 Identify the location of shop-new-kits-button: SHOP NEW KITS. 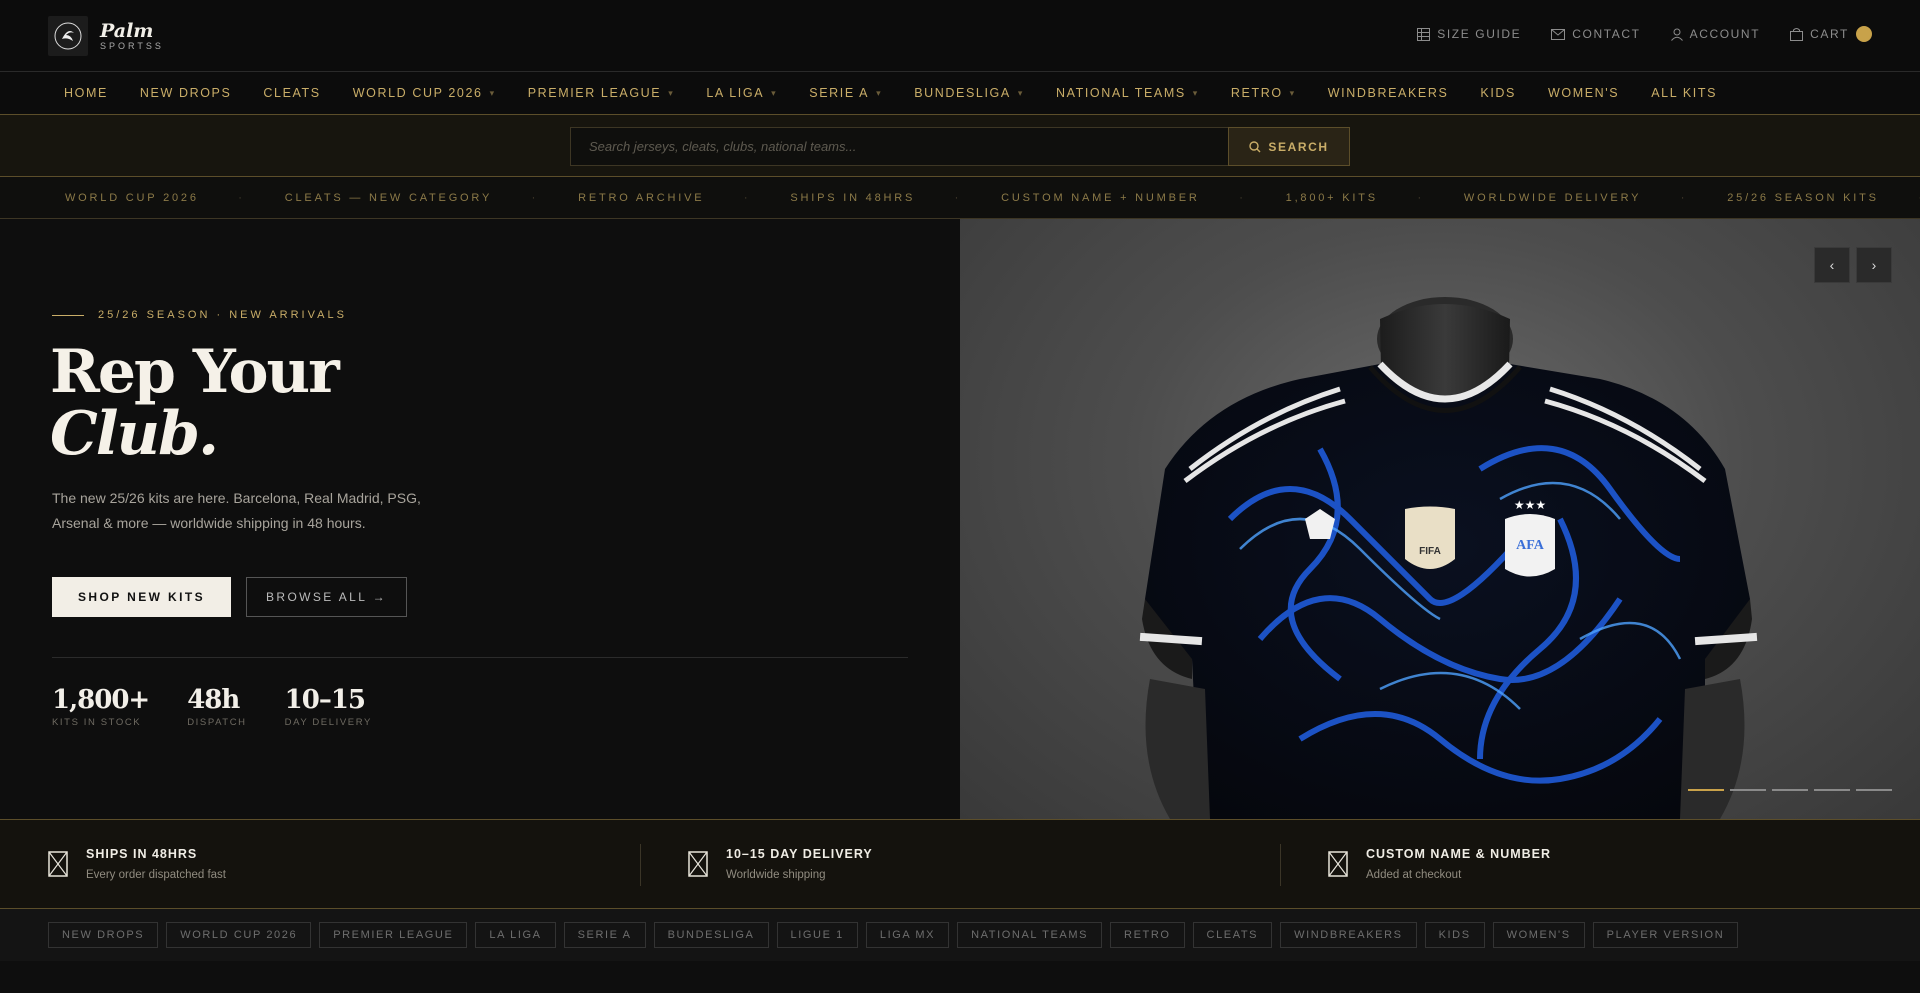
(141, 597).